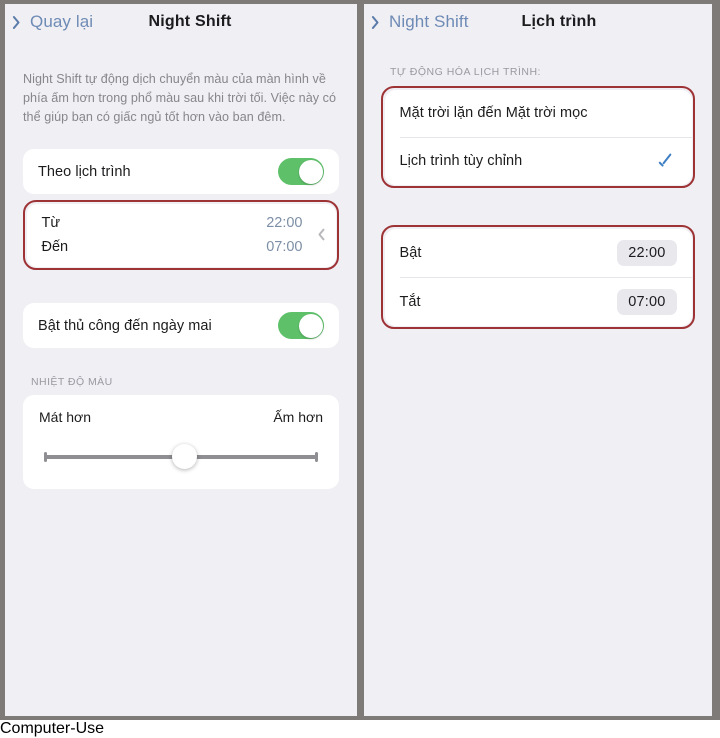  I want to click on row-tat: Tắt 07:00, so click(538, 302).